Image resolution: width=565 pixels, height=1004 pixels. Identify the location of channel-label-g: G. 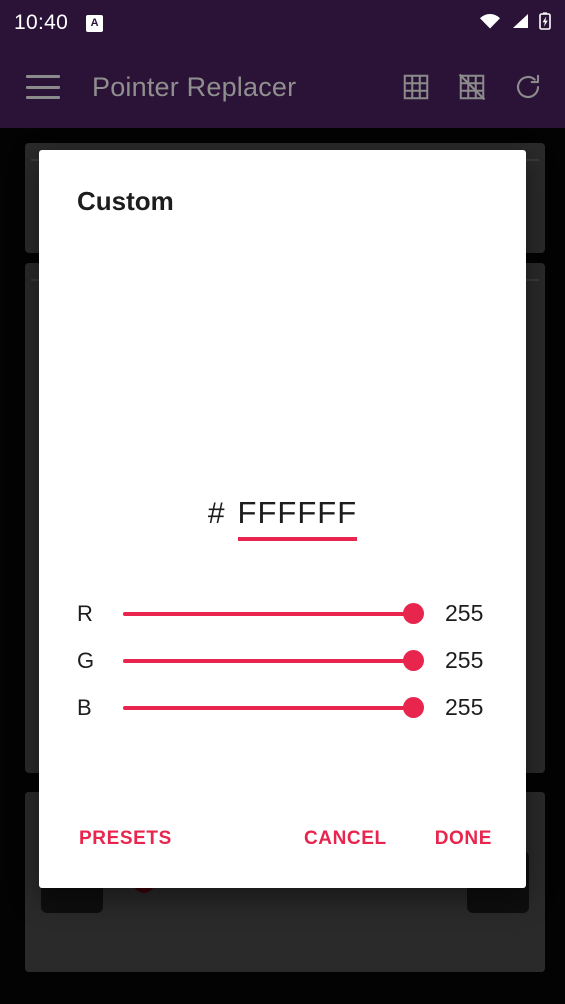
(86, 660).